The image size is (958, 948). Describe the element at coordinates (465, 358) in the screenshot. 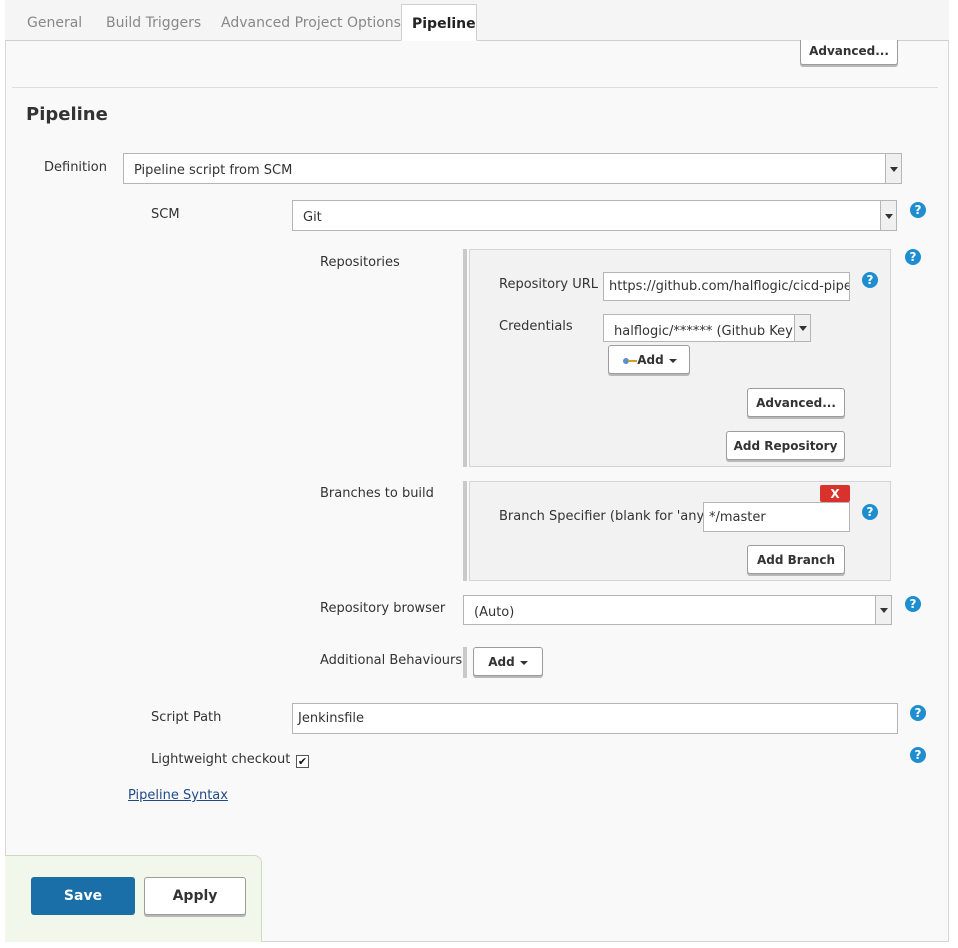

I see `repositories-indent-bar` at that location.